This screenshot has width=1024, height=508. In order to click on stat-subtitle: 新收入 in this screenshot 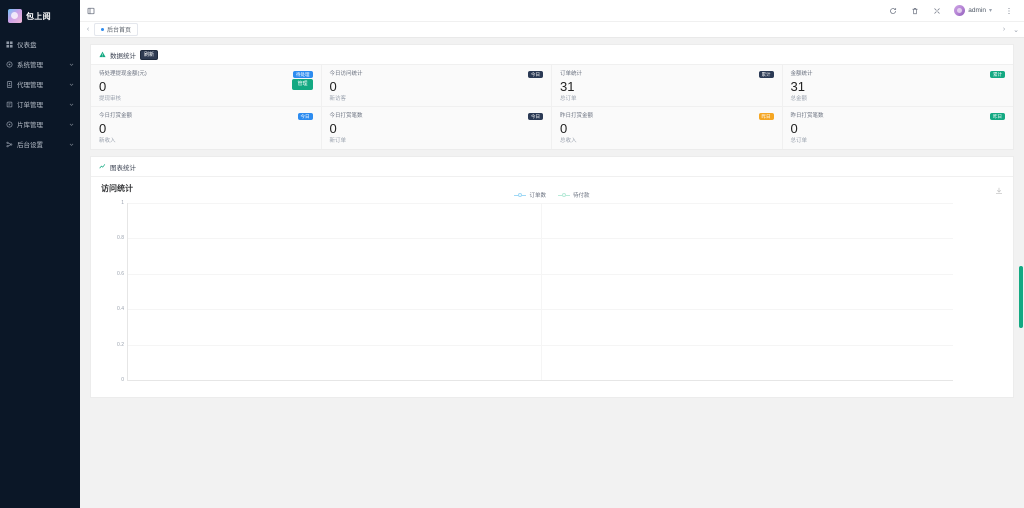, I will do `click(107, 141)`.